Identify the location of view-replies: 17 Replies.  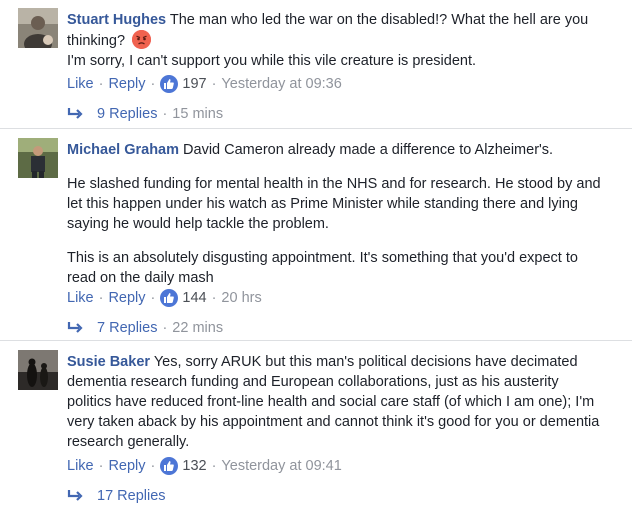
(116, 496).